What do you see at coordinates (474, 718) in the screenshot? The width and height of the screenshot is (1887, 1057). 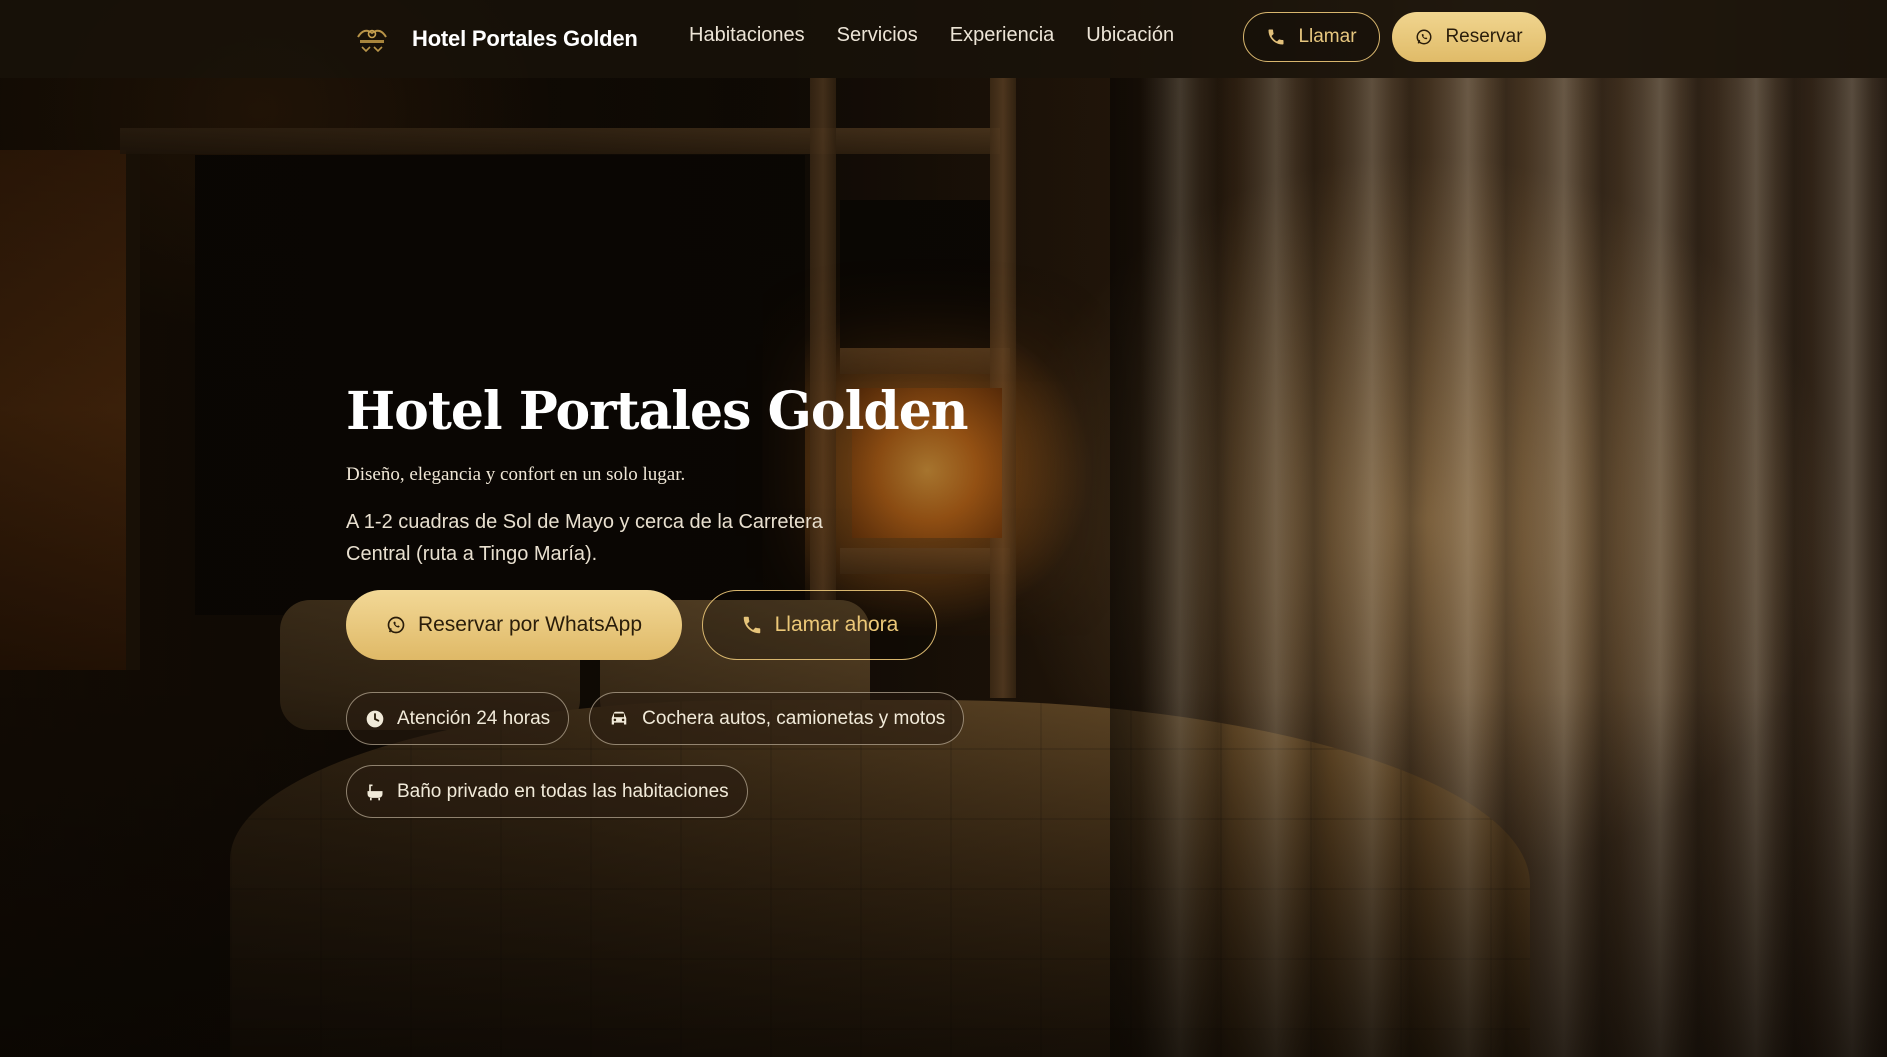 I see `feature-24h-label: Atención 24 horas` at bounding box center [474, 718].